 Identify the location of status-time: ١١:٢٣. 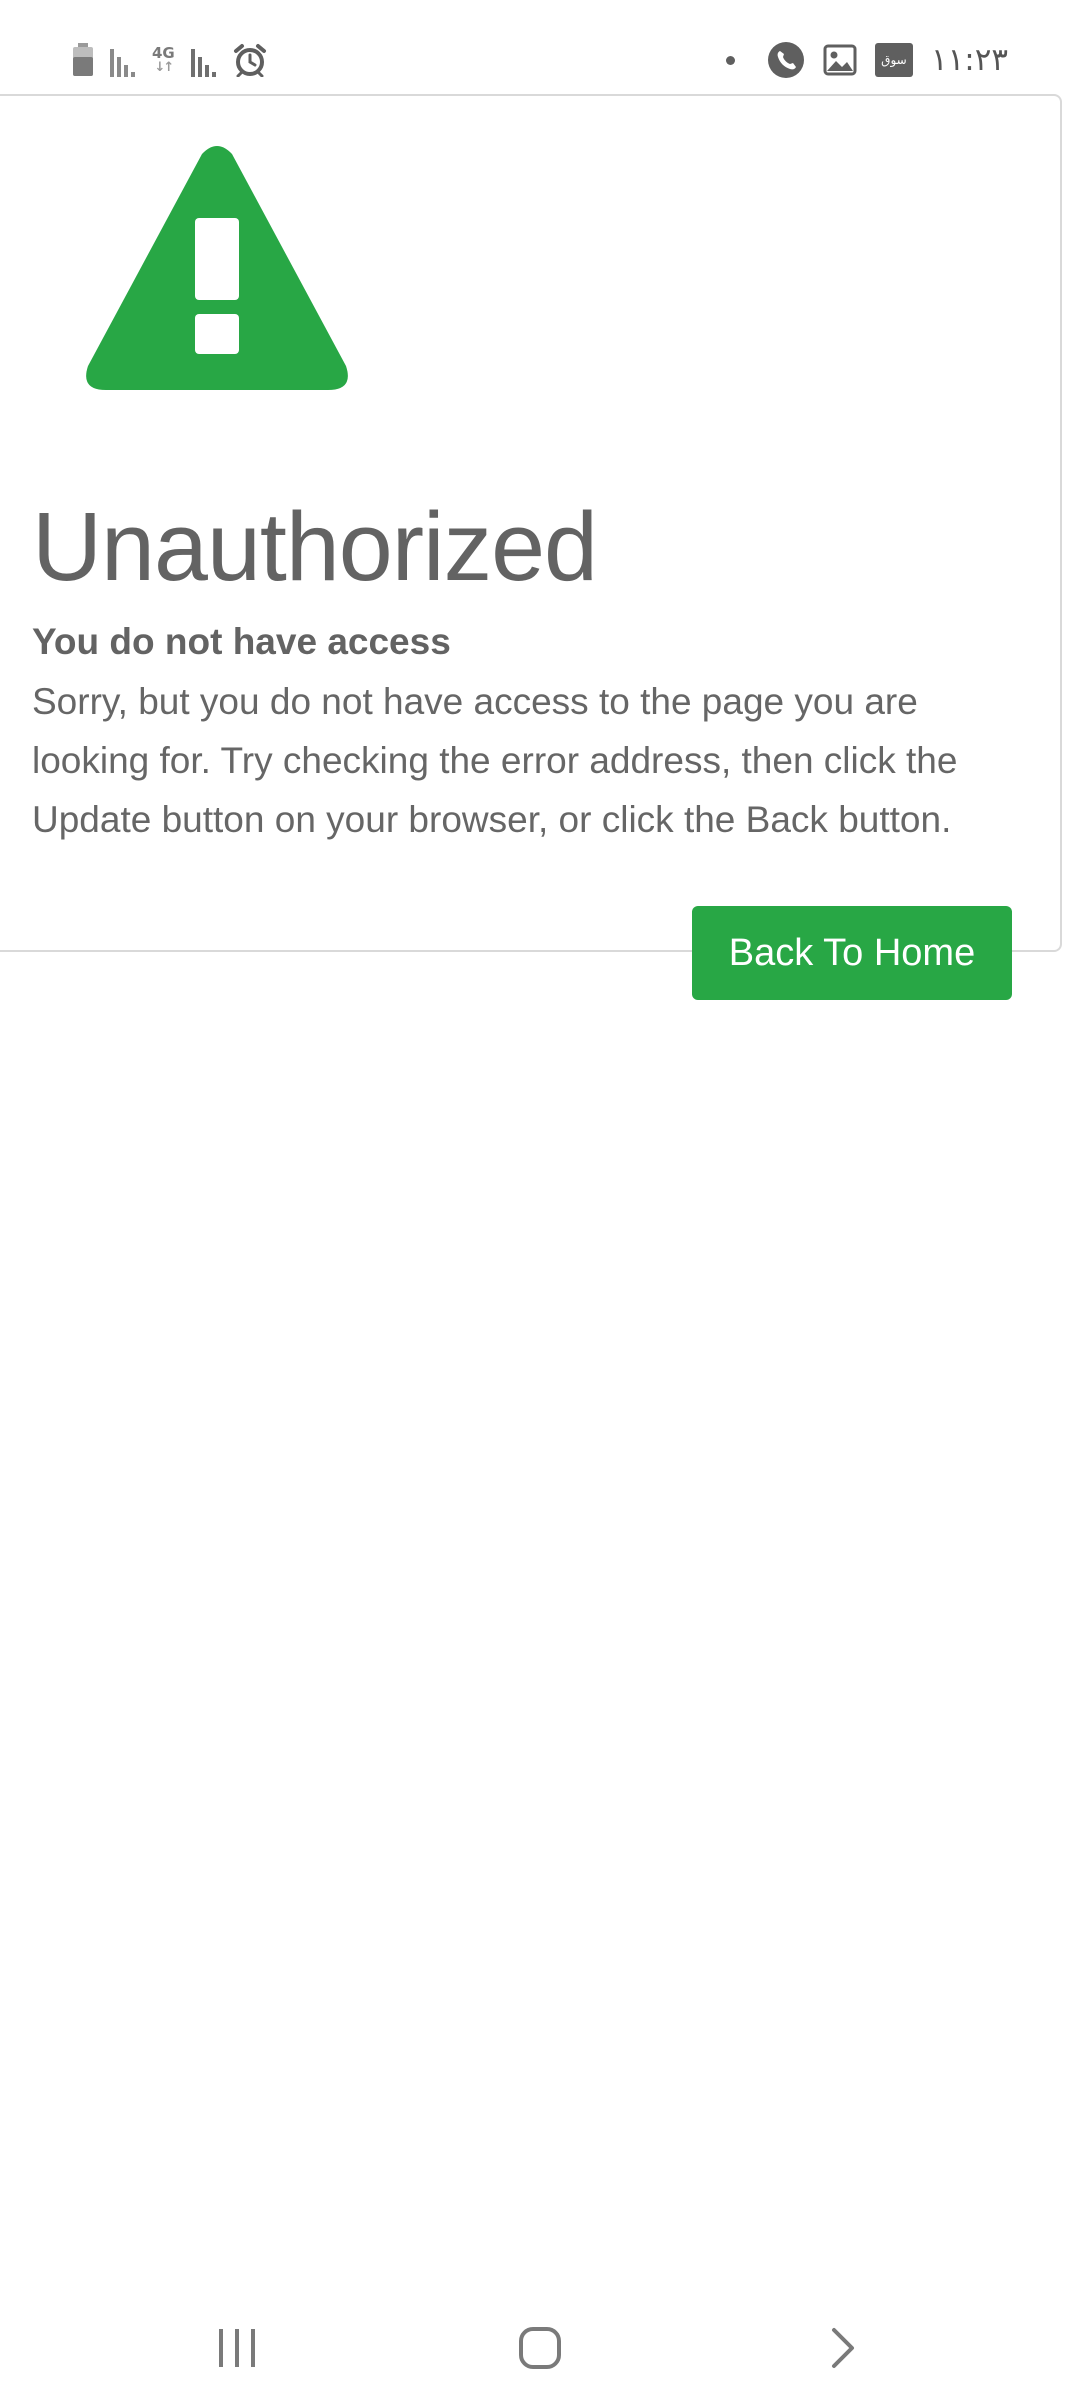
(969, 60).